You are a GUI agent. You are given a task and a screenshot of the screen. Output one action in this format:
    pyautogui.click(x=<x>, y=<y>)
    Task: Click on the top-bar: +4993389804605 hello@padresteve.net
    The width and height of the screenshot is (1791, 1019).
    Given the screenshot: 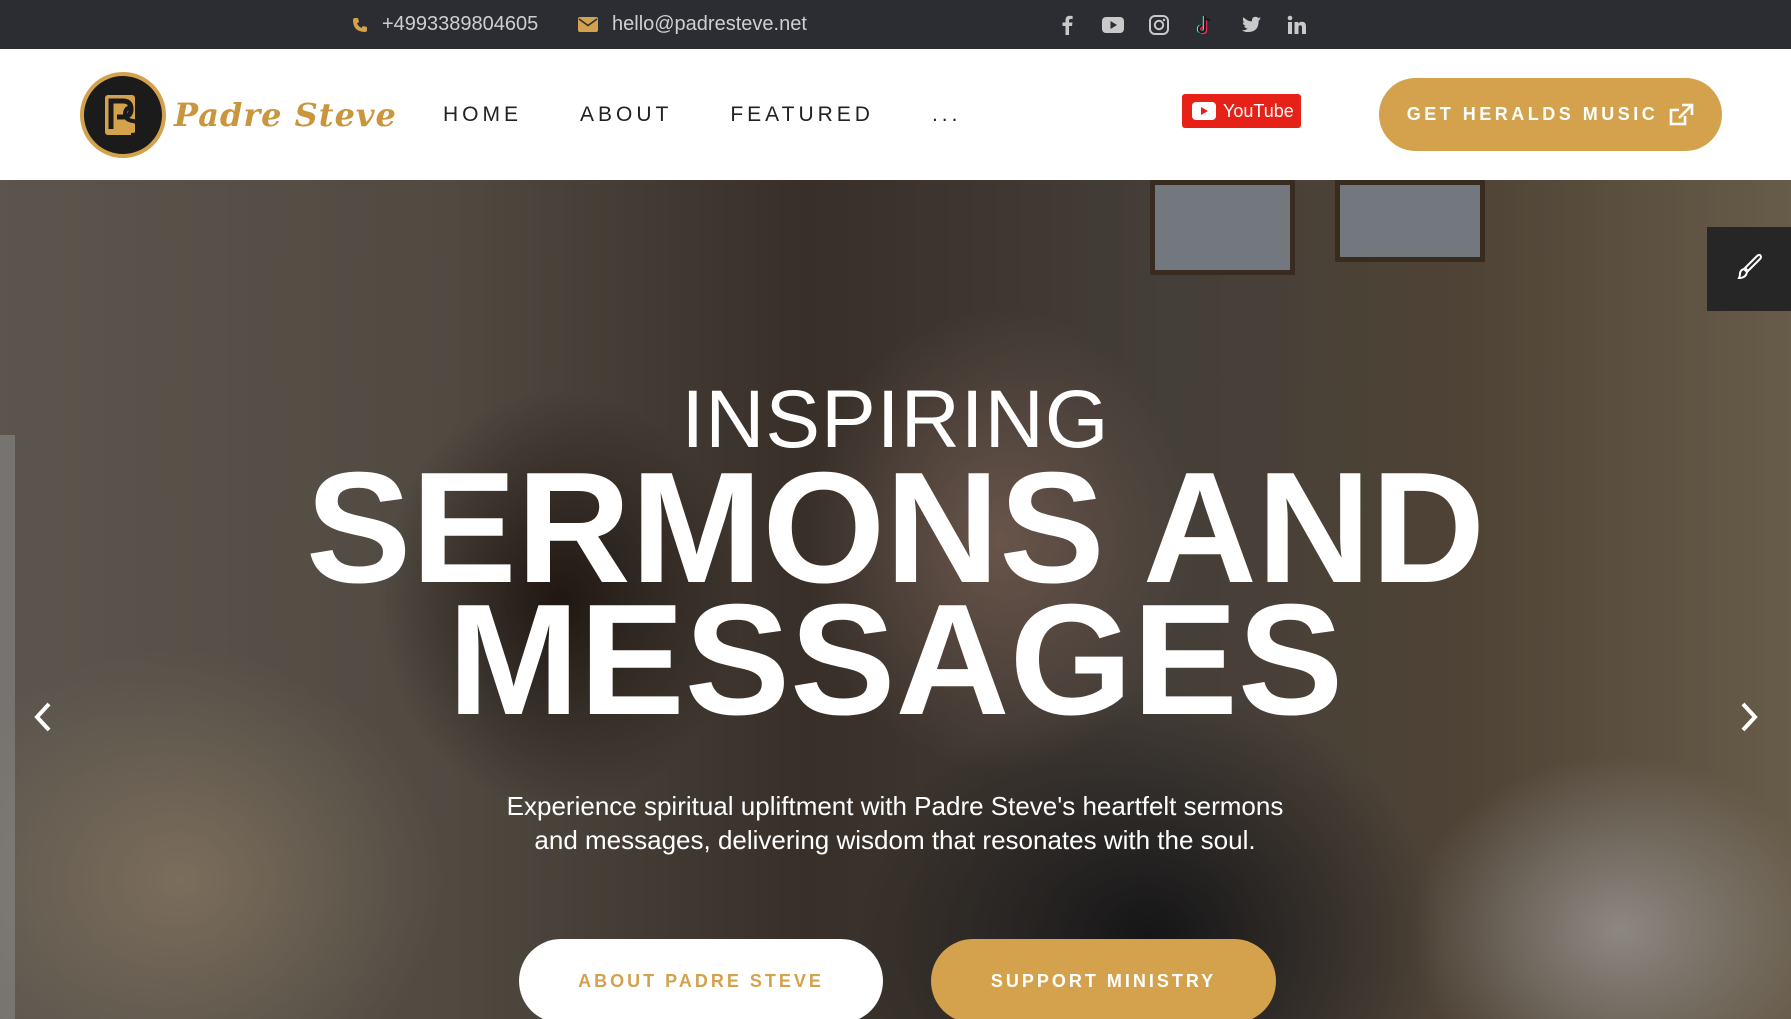 What is the action you would take?
    pyautogui.click(x=895, y=24)
    